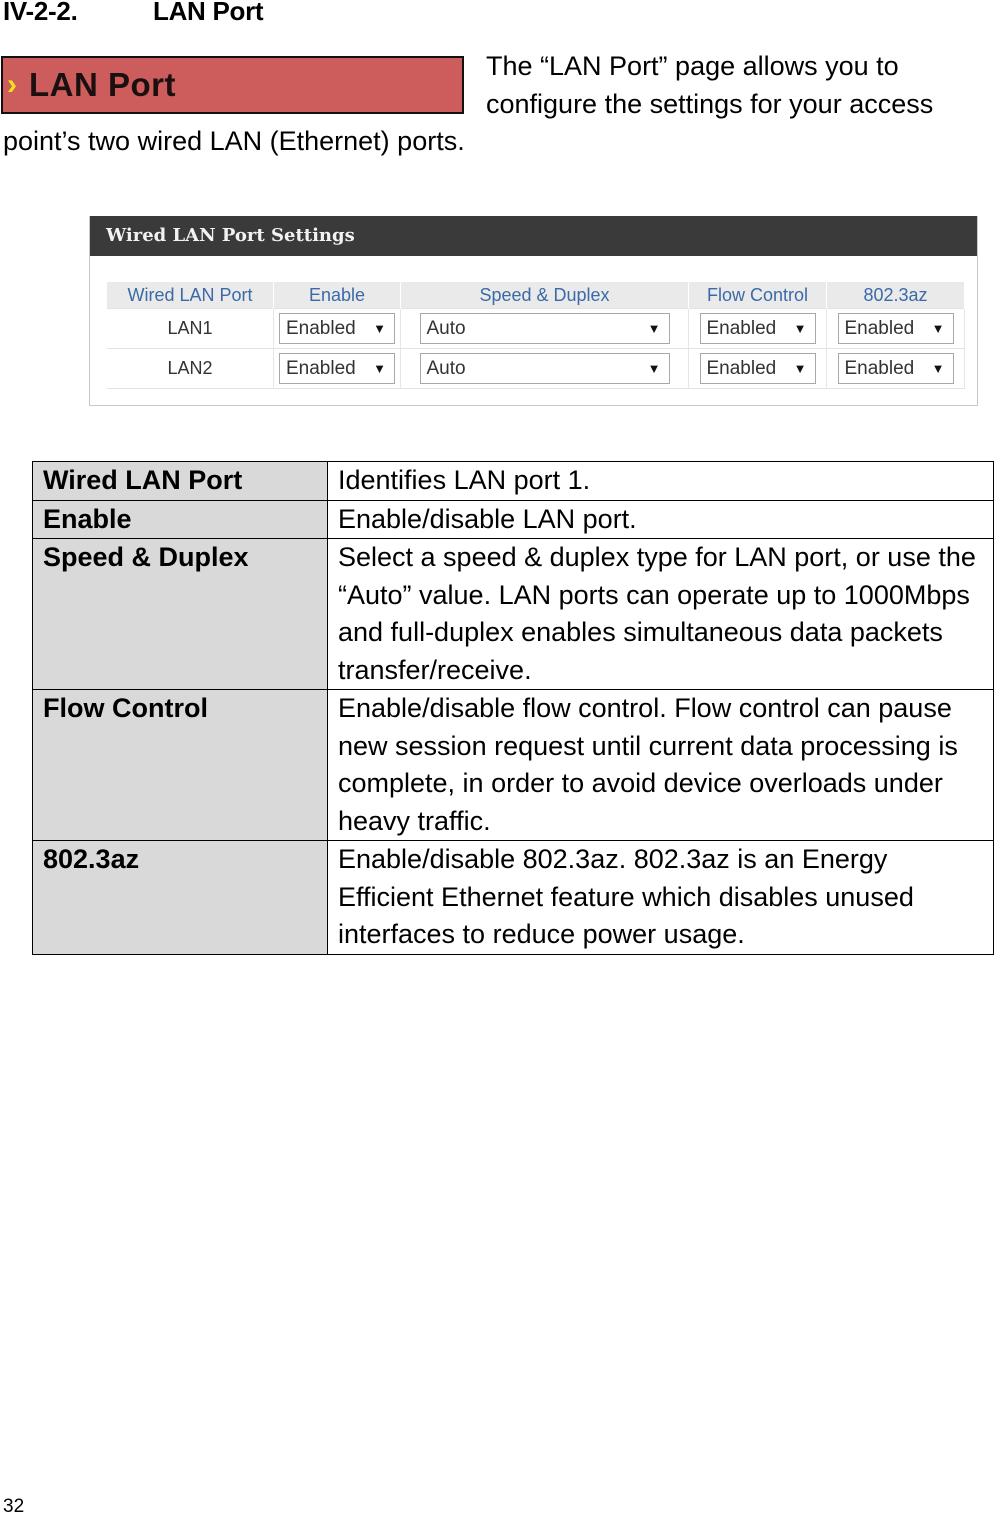 The width and height of the screenshot is (994, 1520). I want to click on field-description: Identifies LAN port 1., so click(660, 481).